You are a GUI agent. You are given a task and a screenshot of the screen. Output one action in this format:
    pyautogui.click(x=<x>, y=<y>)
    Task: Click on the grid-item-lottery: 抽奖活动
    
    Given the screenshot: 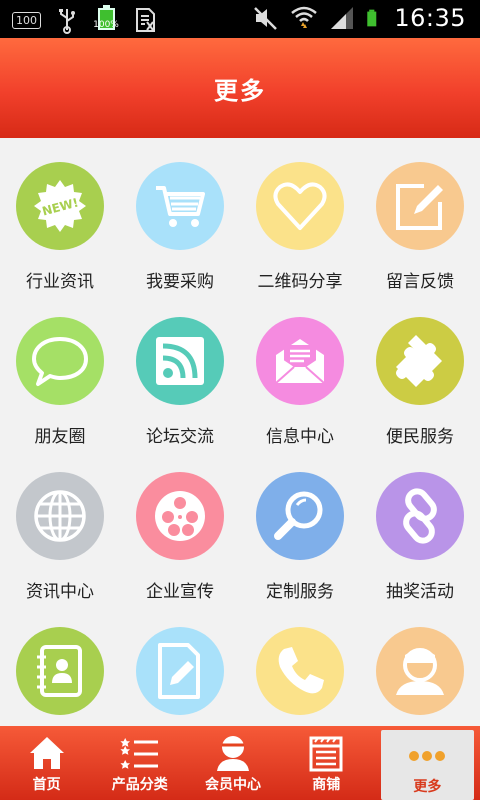 What is the action you would take?
    pyautogui.click(x=420, y=525)
    